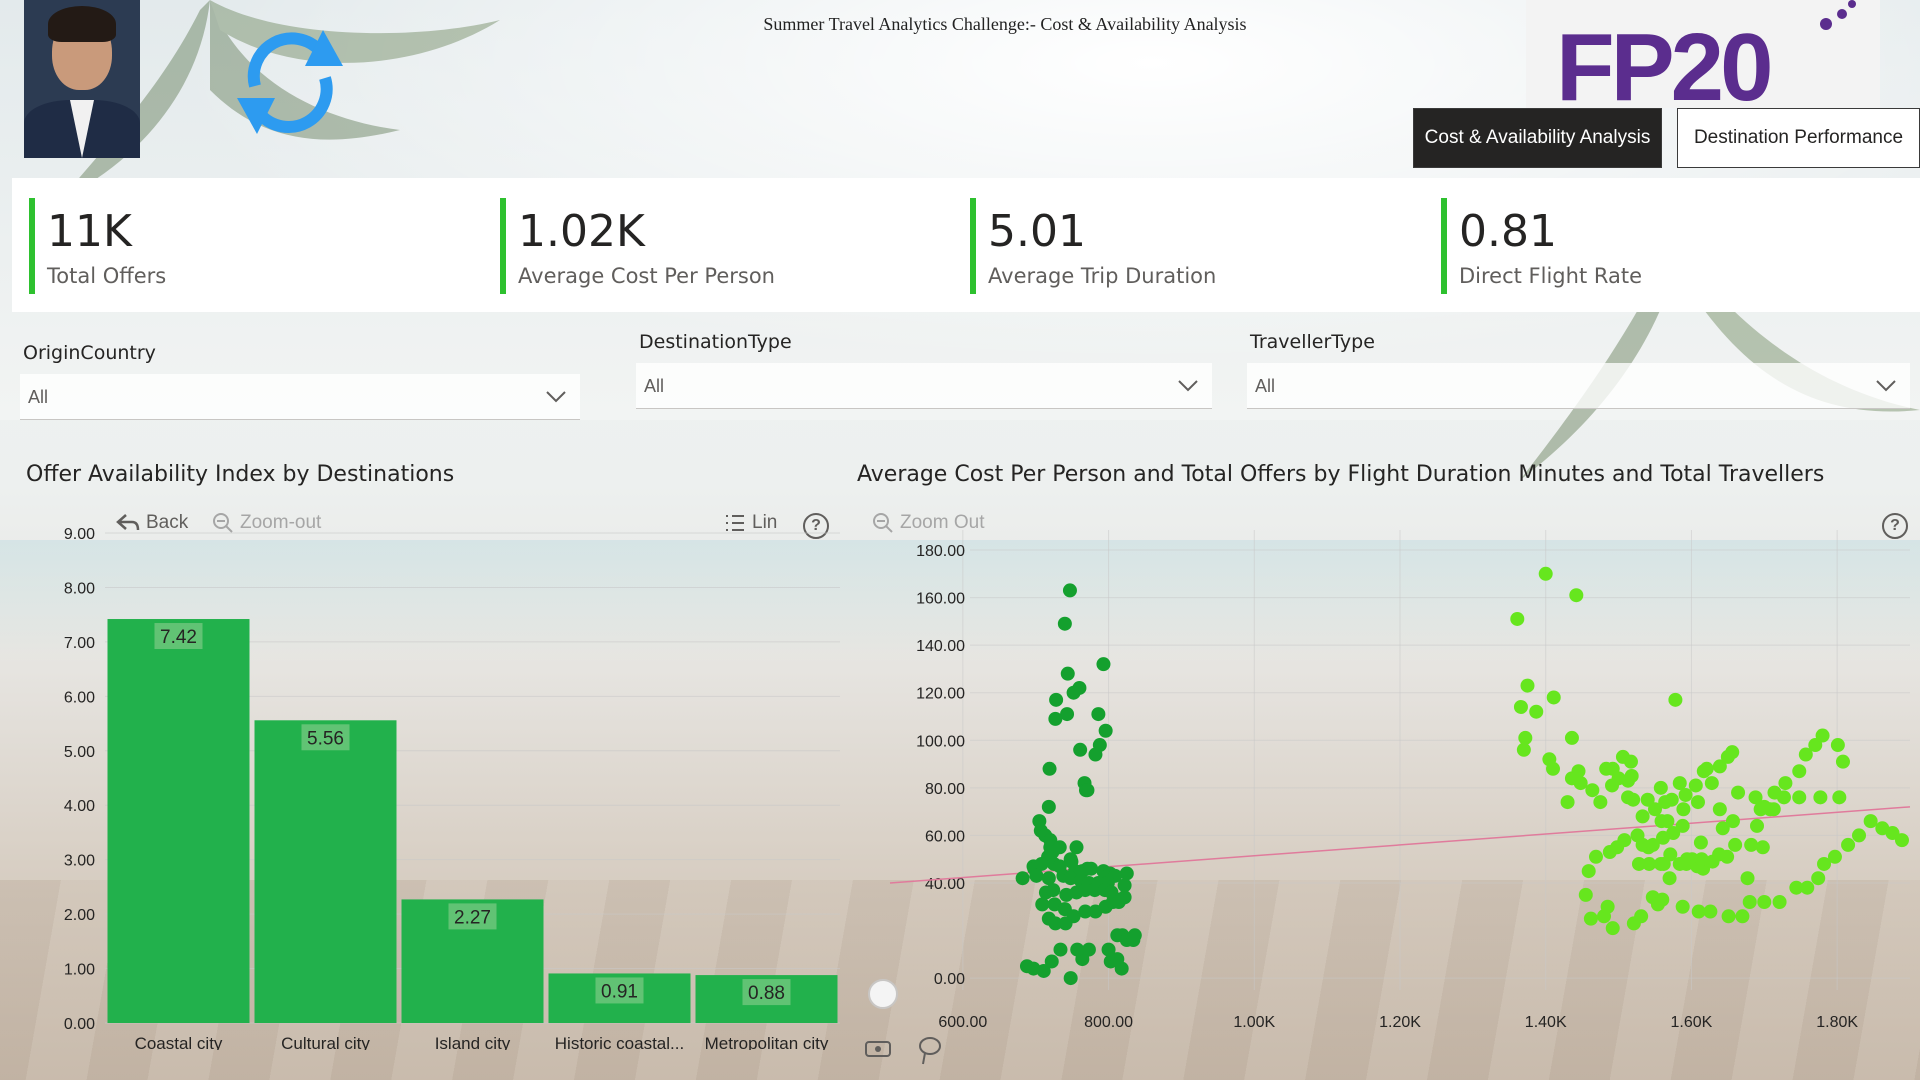  I want to click on scatter-x-tick-label: 800.00, so click(1108, 1022).